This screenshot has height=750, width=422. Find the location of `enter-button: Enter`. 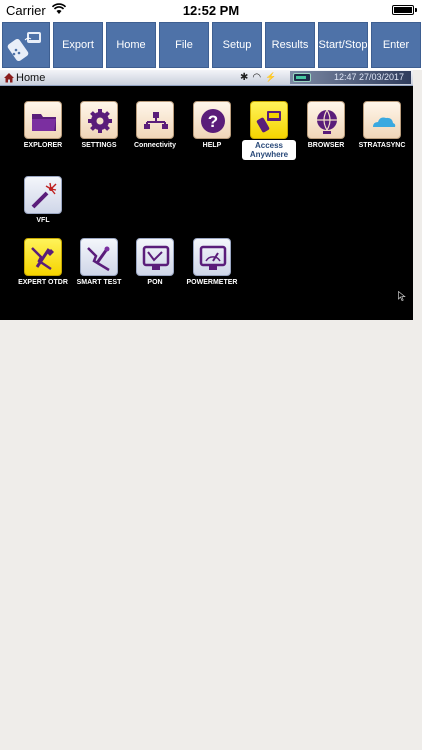

enter-button: Enter is located at coordinates (396, 45).